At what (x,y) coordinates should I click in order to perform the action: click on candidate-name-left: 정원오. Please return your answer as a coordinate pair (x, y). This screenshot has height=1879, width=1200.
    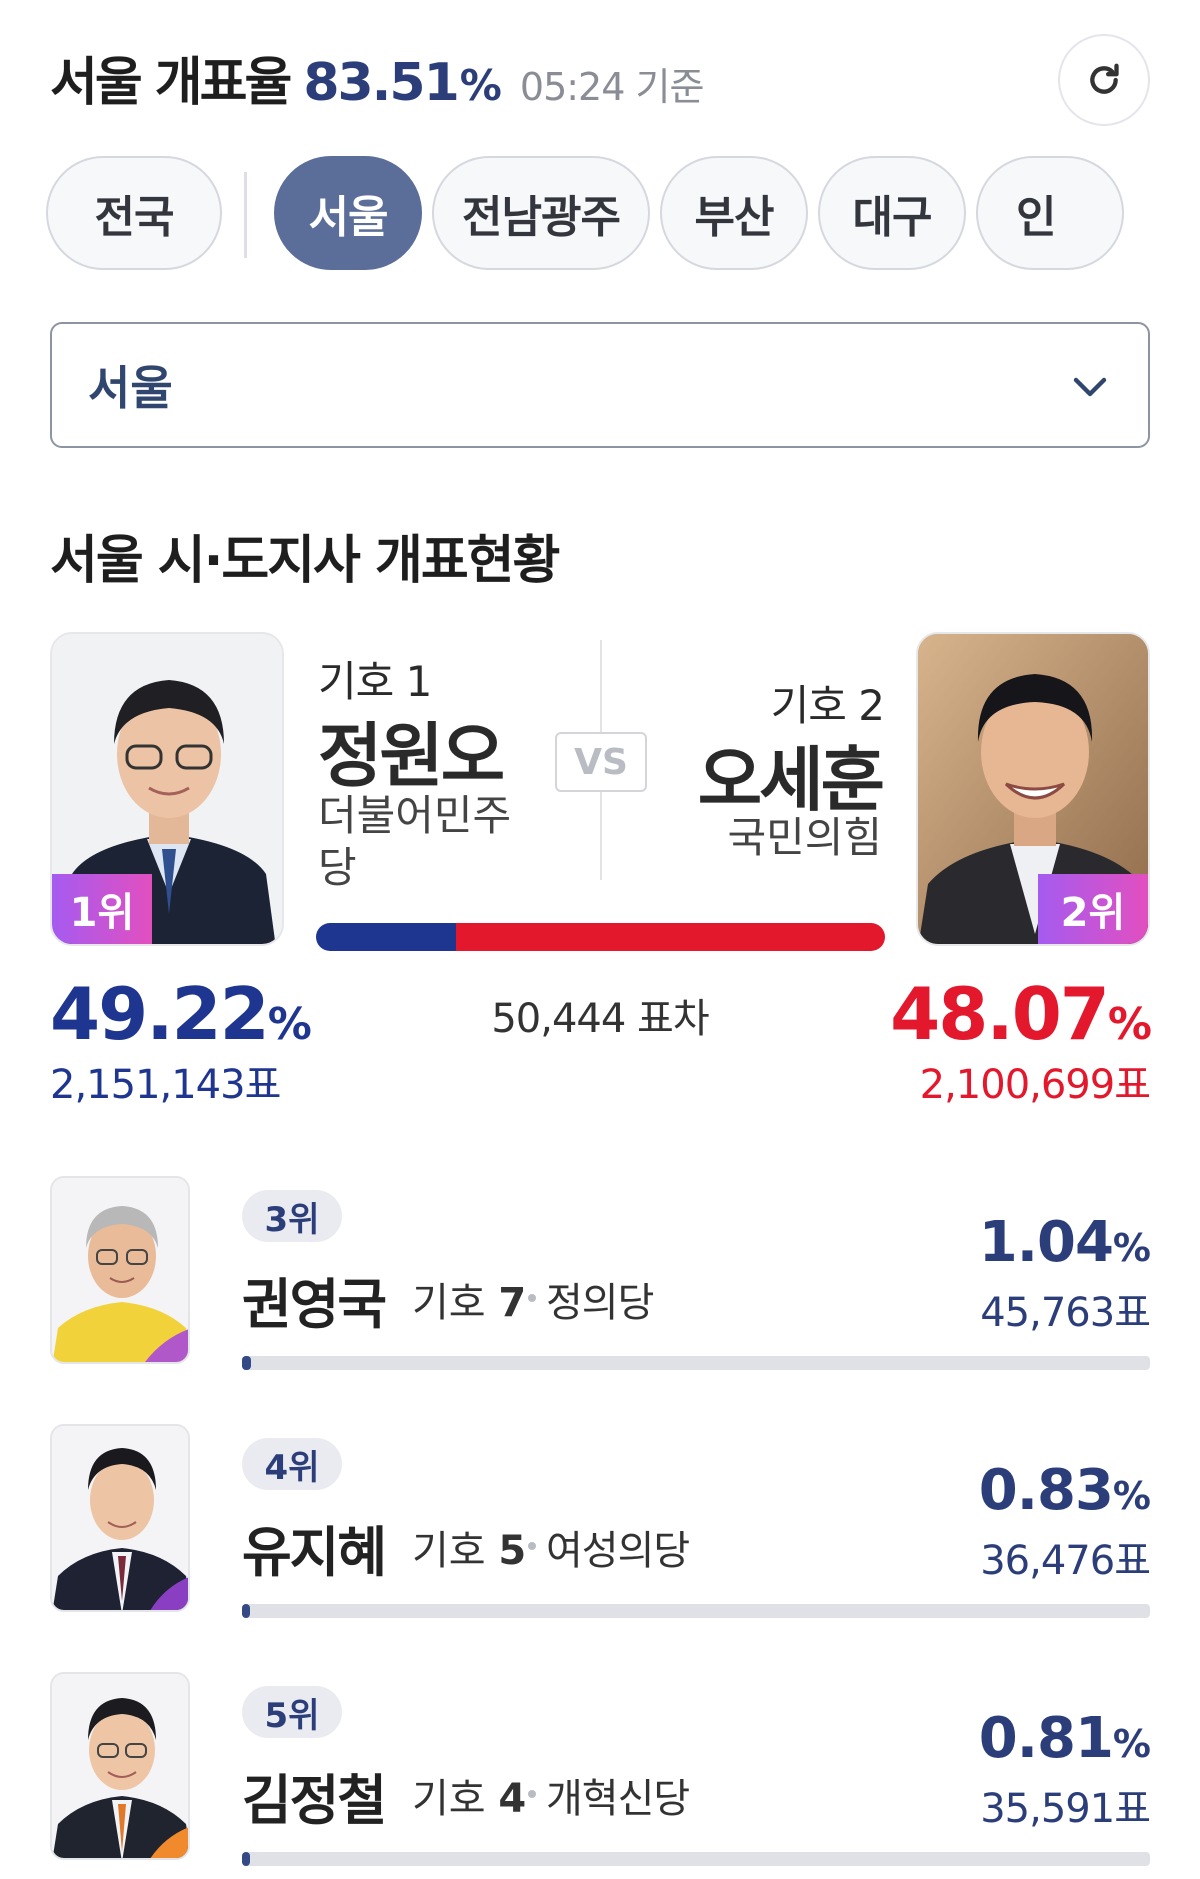
    Looking at the image, I should click on (411, 756).